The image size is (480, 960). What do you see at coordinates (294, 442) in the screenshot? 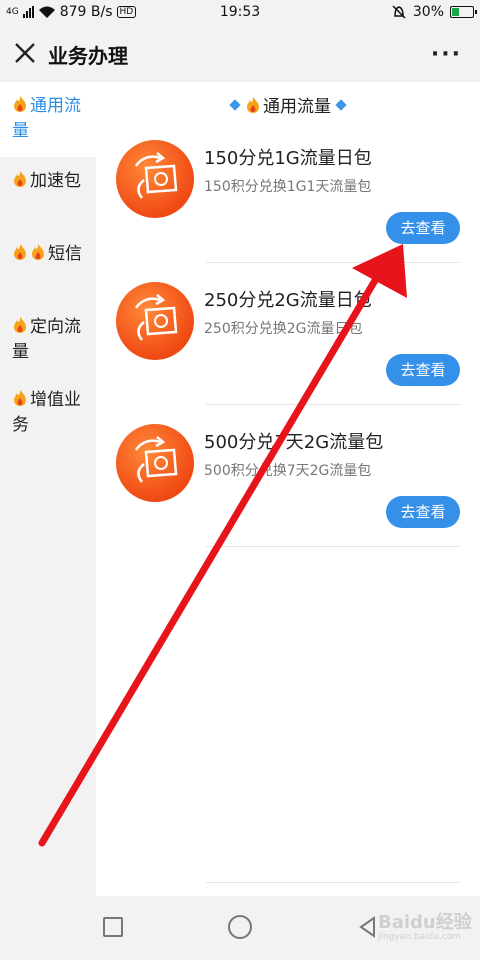
I see `product-name: 500分兑7天2G流量包` at bounding box center [294, 442].